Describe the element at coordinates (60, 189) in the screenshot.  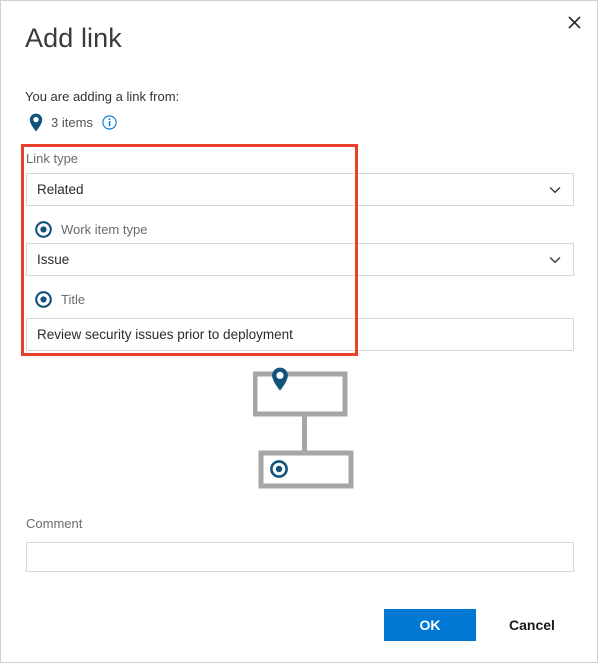
I see `link-type-value: Related` at that location.